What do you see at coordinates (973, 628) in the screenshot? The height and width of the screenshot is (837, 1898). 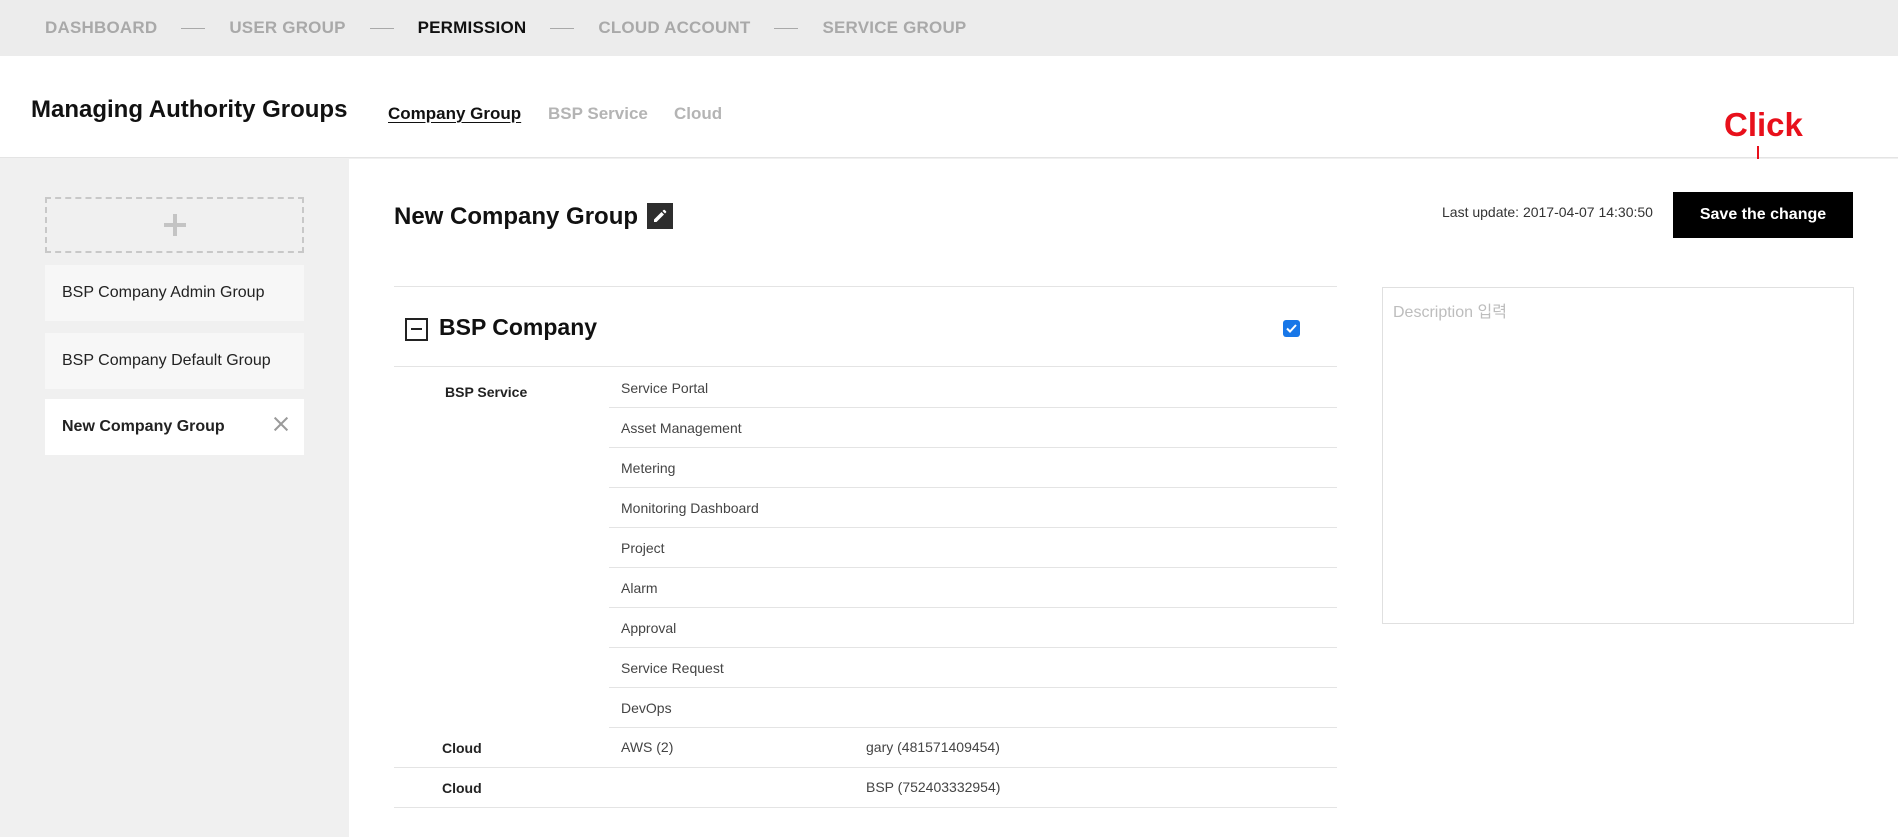 I see `list-item: Approval` at bounding box center [973, 628].